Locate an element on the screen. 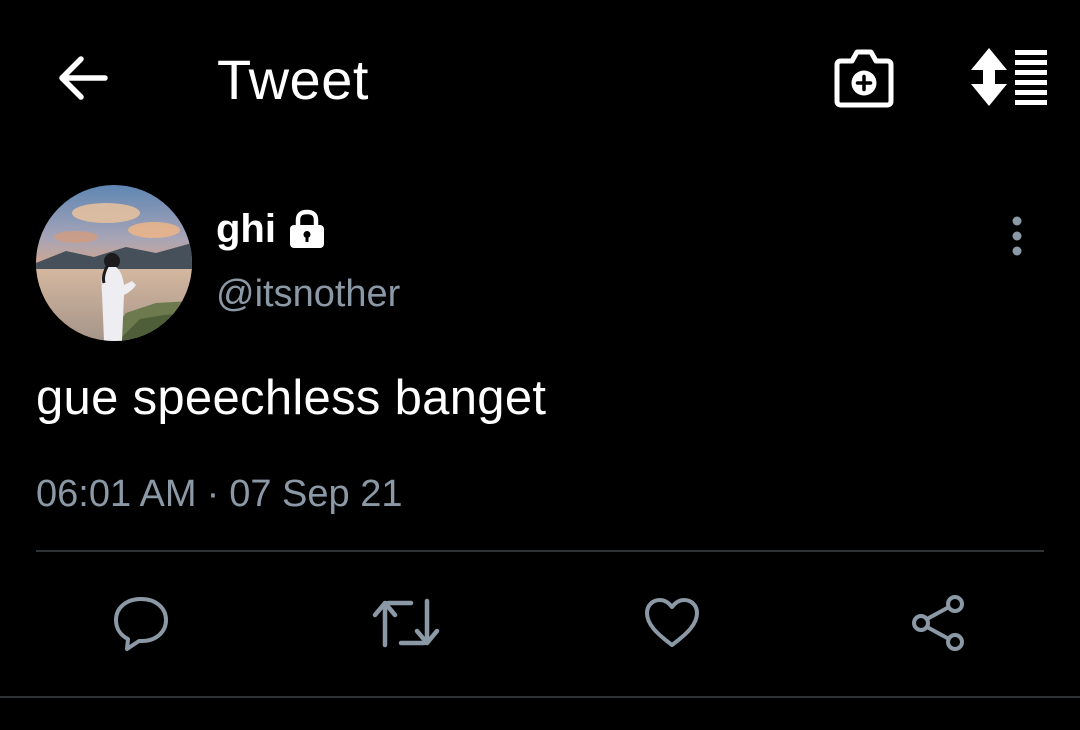 The width and height of the screenshot is (1080, 730). camera-button is located at coordinates (864, 78).